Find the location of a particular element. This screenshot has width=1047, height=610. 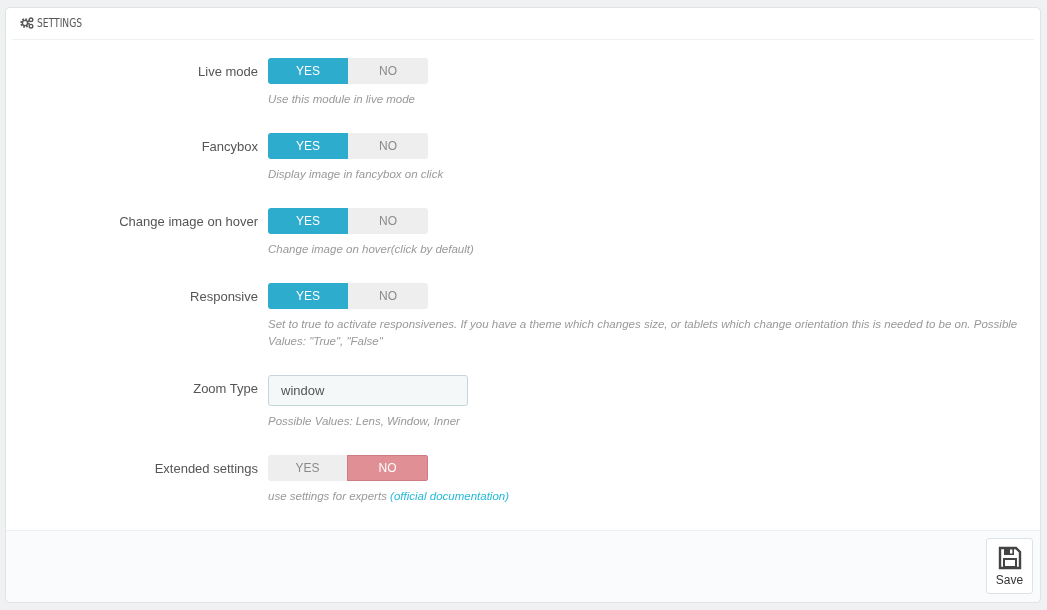

help-text: Display image in fancybox on click is located at coordinates (356, 174).